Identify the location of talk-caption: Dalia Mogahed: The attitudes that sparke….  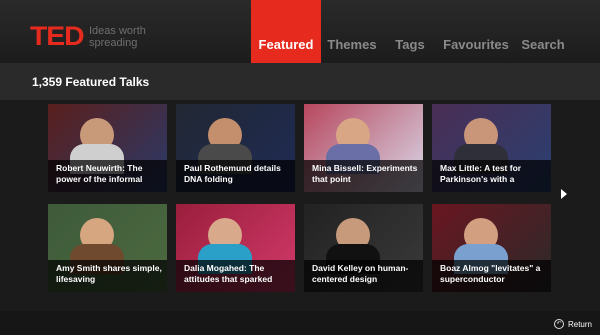
(235, 276).